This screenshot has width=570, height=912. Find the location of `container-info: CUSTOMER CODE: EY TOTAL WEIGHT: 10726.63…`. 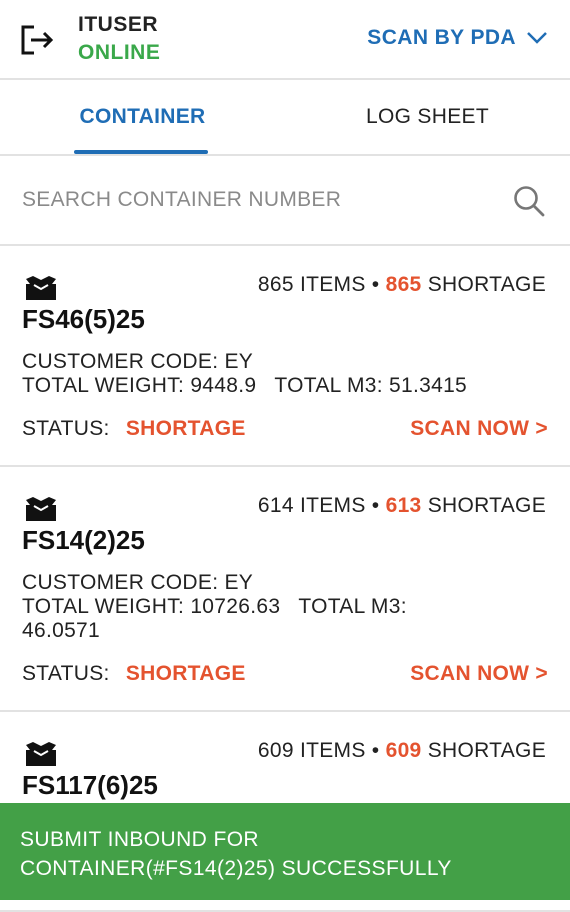

container-info: CUSTOMER CODE: EY TOTAL WEIGHT: 10726.63… is located at coordinates (285, 607).